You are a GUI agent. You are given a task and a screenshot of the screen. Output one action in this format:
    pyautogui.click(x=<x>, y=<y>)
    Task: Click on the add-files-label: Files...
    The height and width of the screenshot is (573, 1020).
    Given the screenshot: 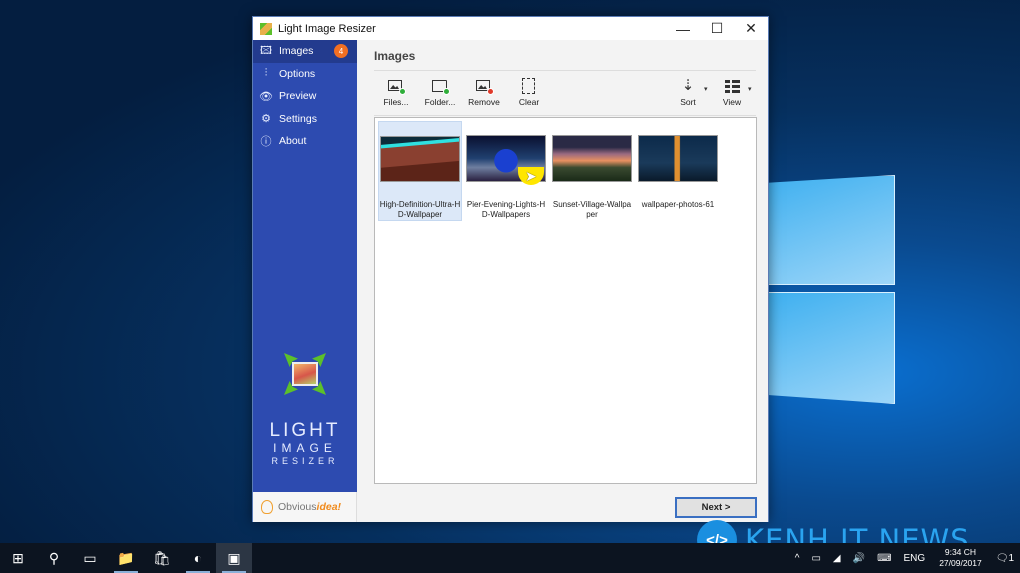 What is the action you would take?
    pyautogui.click(x=396, y=102)
    